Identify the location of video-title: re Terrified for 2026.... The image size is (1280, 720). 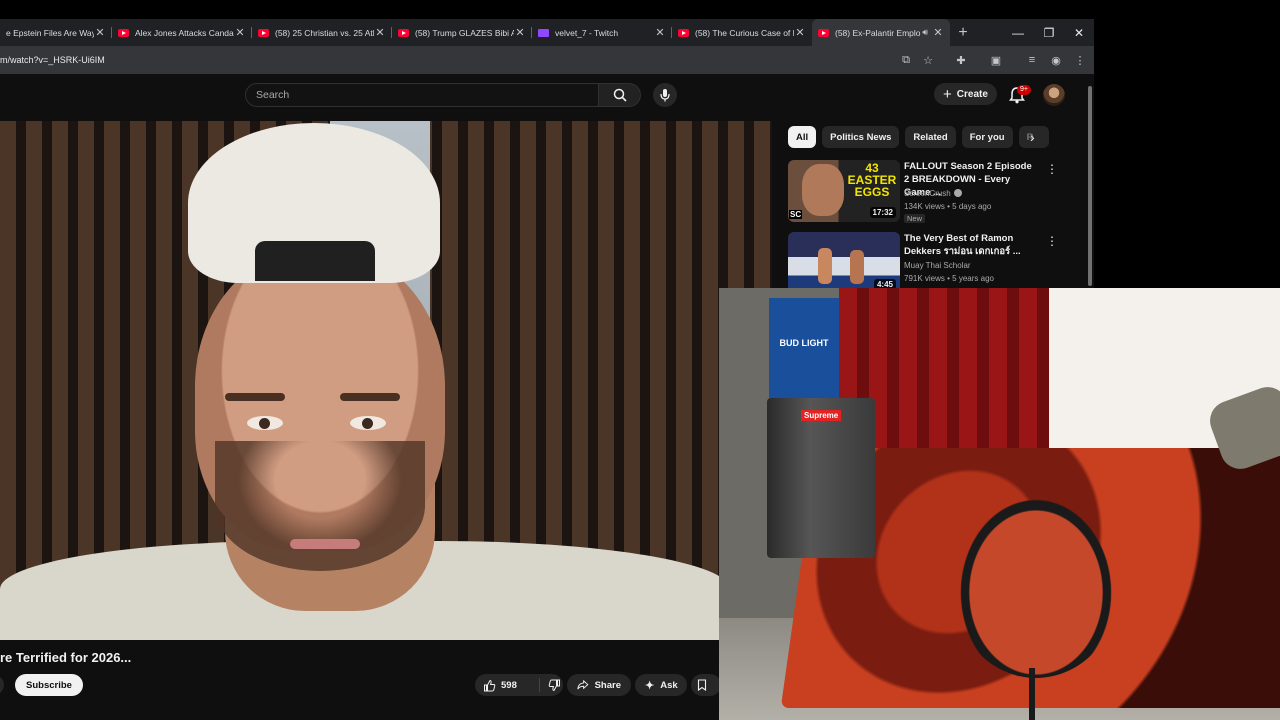
(66, 657).